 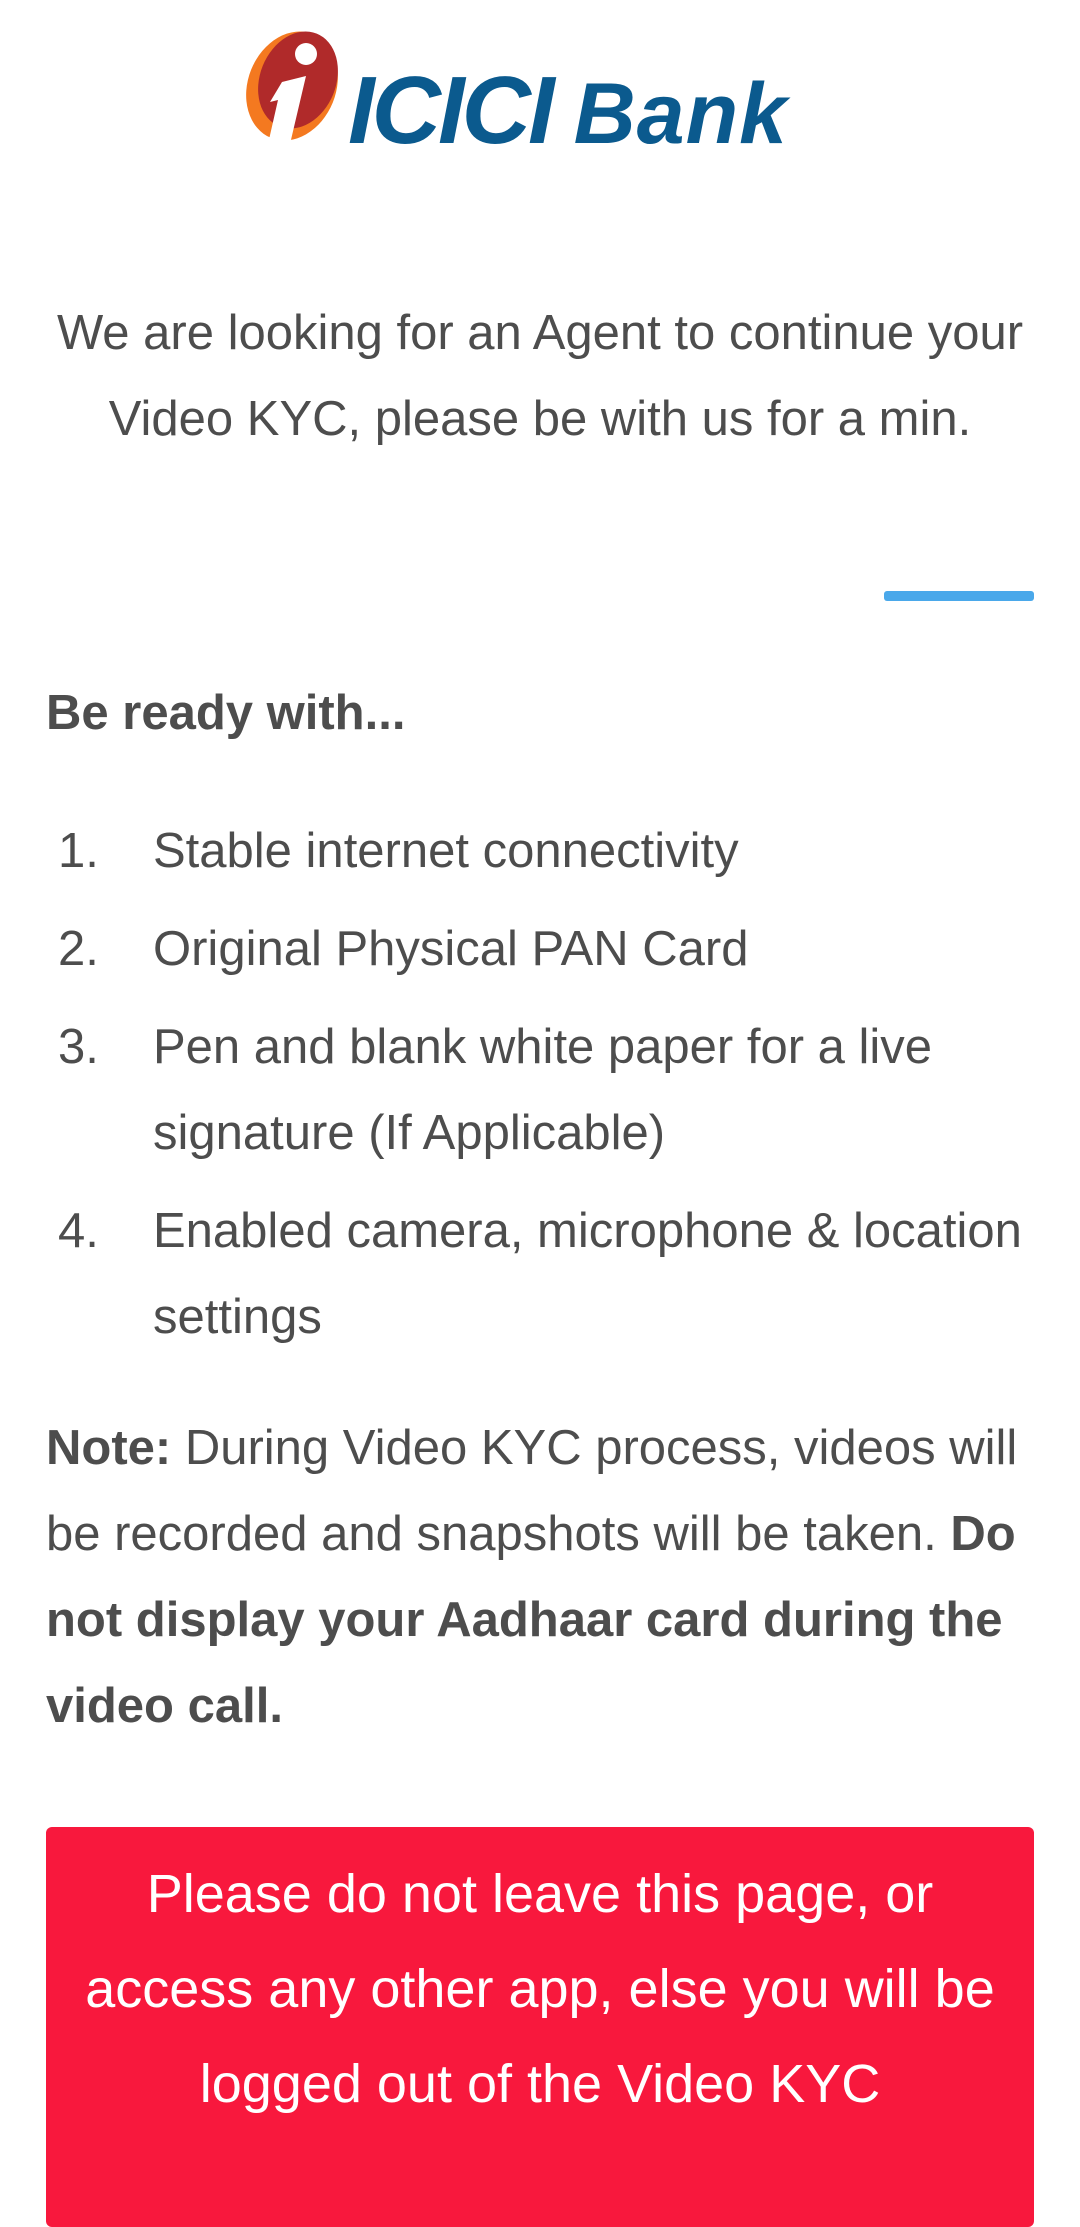 What do you see at coordinates (446, 851) in the screenshot?
I see `list-item-text: Stable internet connectivity` at bounding box center [446, 851].